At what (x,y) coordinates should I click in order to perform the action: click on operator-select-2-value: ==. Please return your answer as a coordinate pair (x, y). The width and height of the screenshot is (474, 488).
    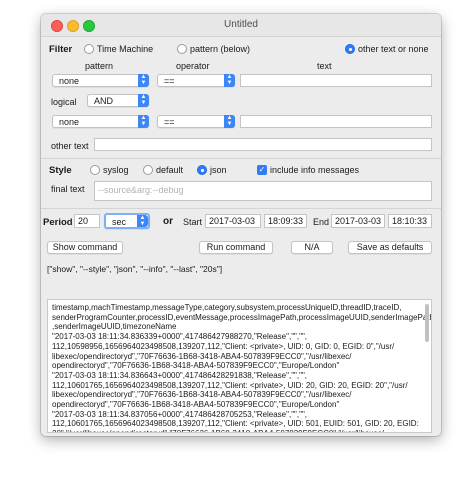
    Looking at the image, I should click on (169, 122).